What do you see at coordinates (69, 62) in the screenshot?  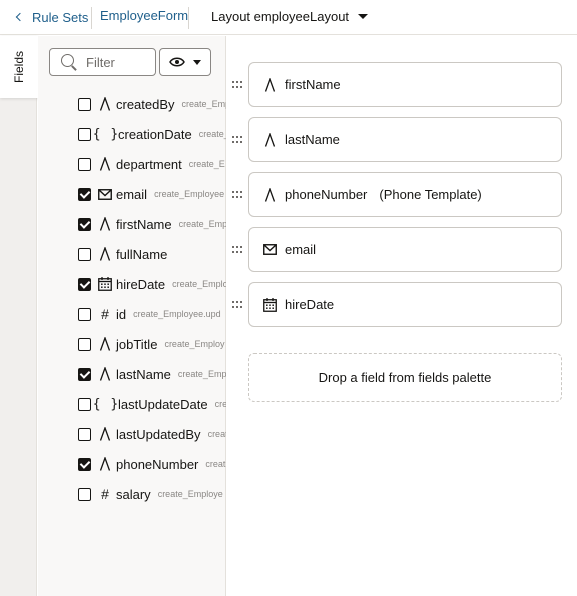 I see `search-icon` at bounding box center [69, 62].